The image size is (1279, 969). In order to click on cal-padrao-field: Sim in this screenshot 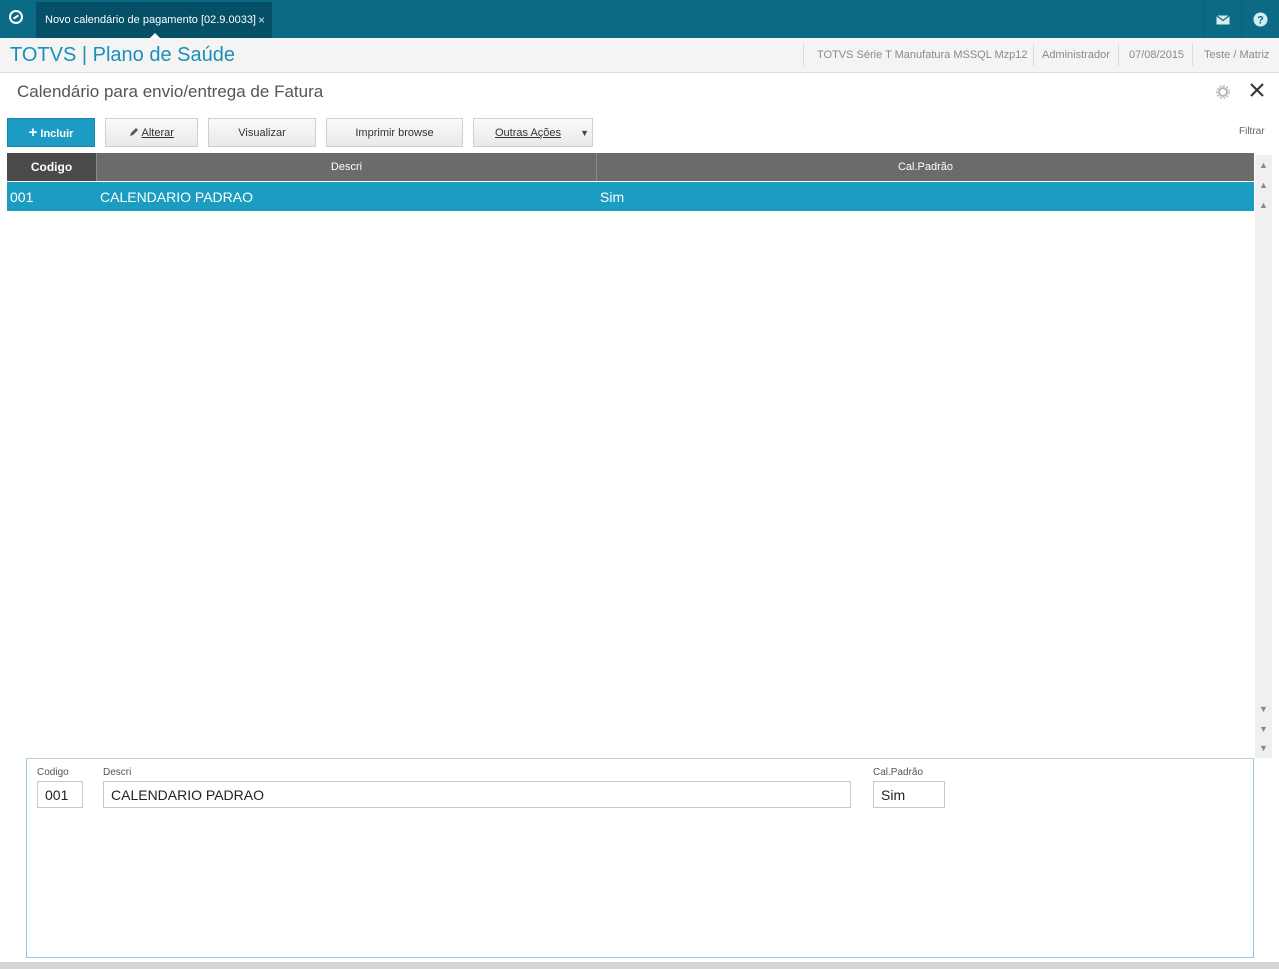, I will do `click(909, 794)`.